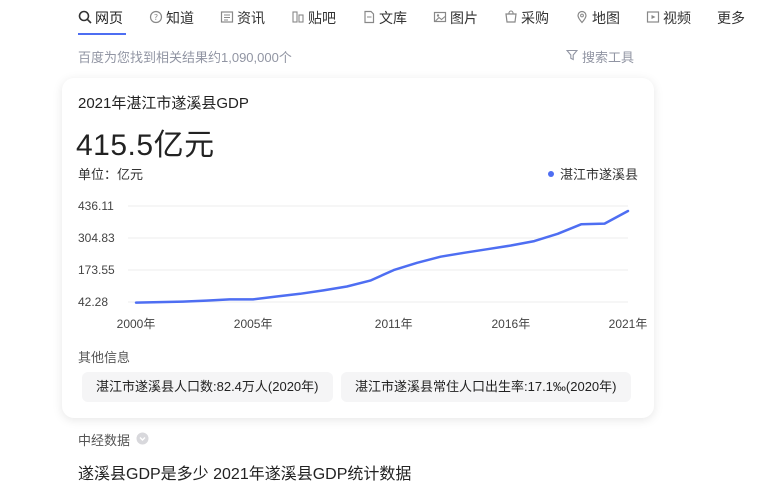 This screenshot has width=778, height=484. I want to click on y-tick-label: 304.83, so click(96, 238).